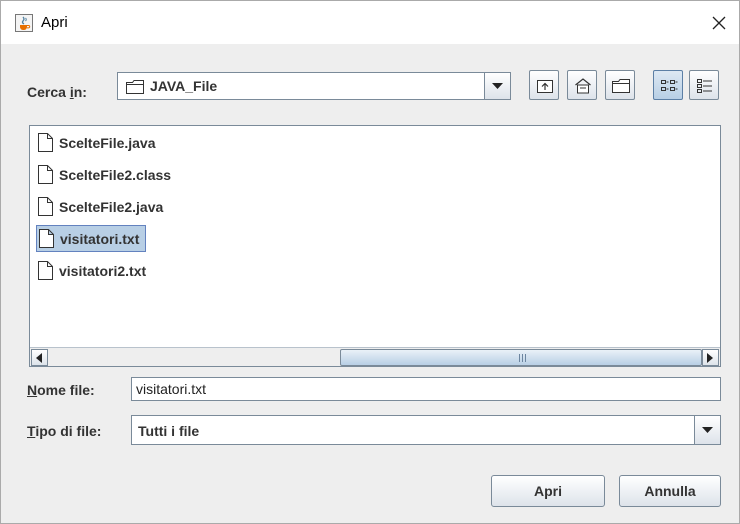  I want to click on look-in-dropdown-button, so click(497, 86).